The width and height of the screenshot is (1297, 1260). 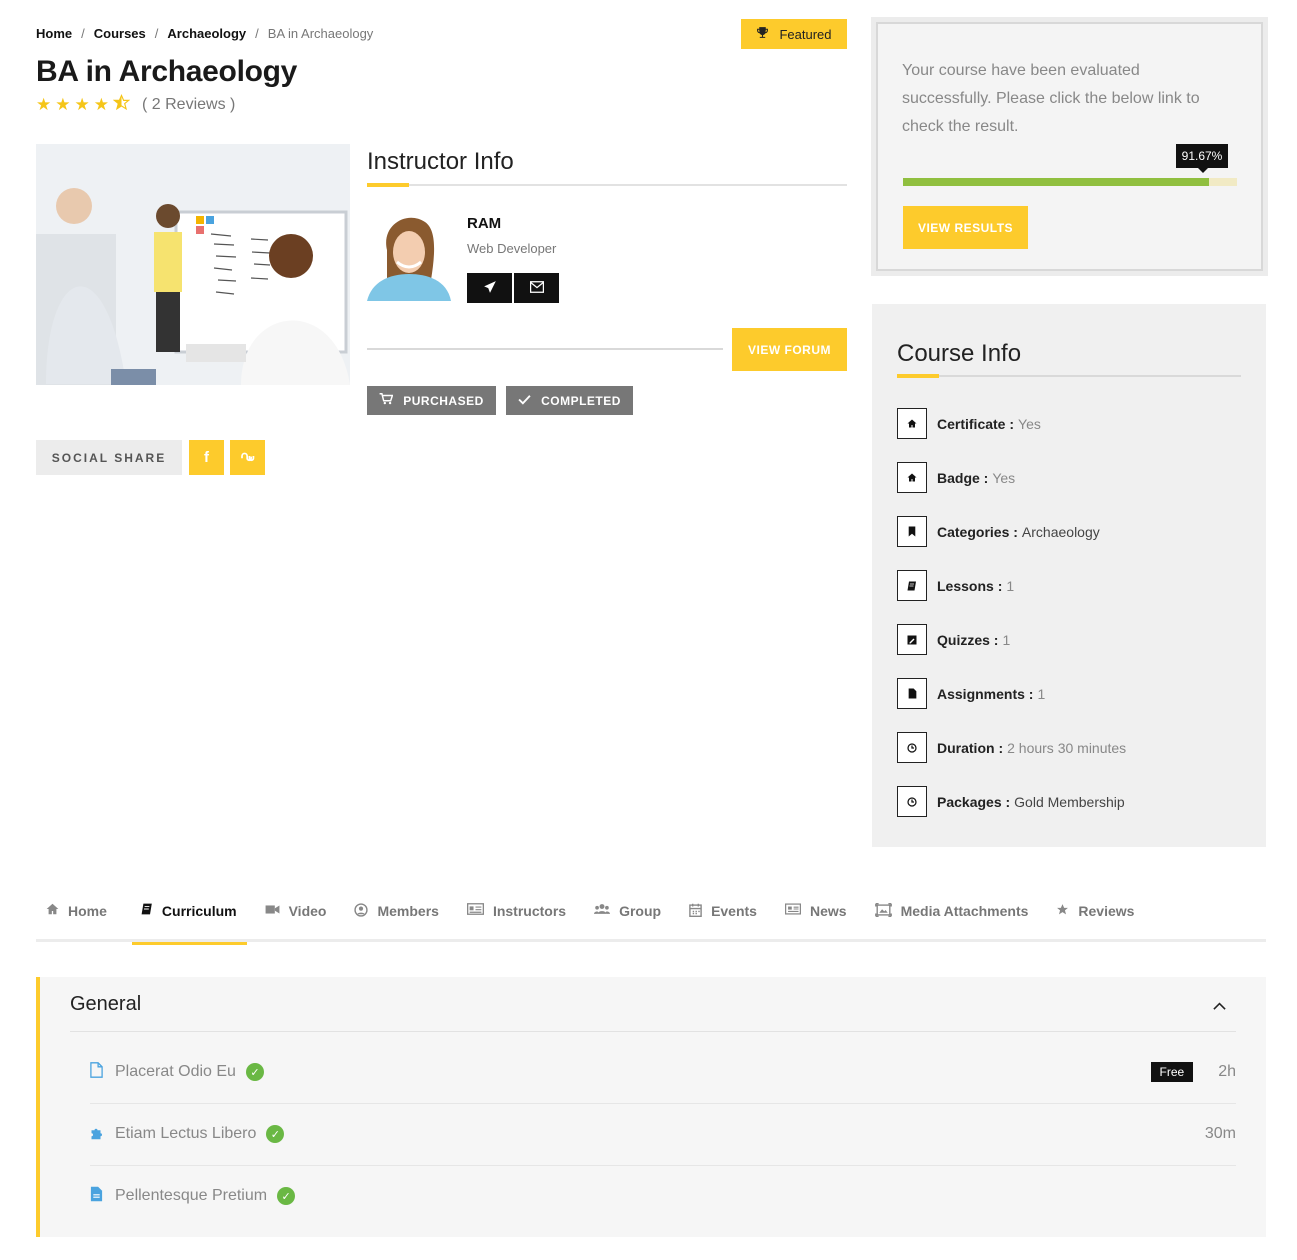 I want to click on facebook-share-button: f, so click(x=206, y=457).